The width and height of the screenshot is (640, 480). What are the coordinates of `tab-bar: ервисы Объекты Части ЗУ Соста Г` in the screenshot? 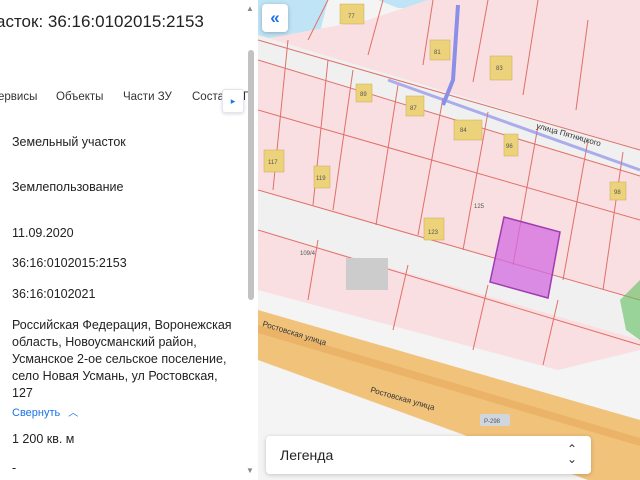 It's located at (129, 100).